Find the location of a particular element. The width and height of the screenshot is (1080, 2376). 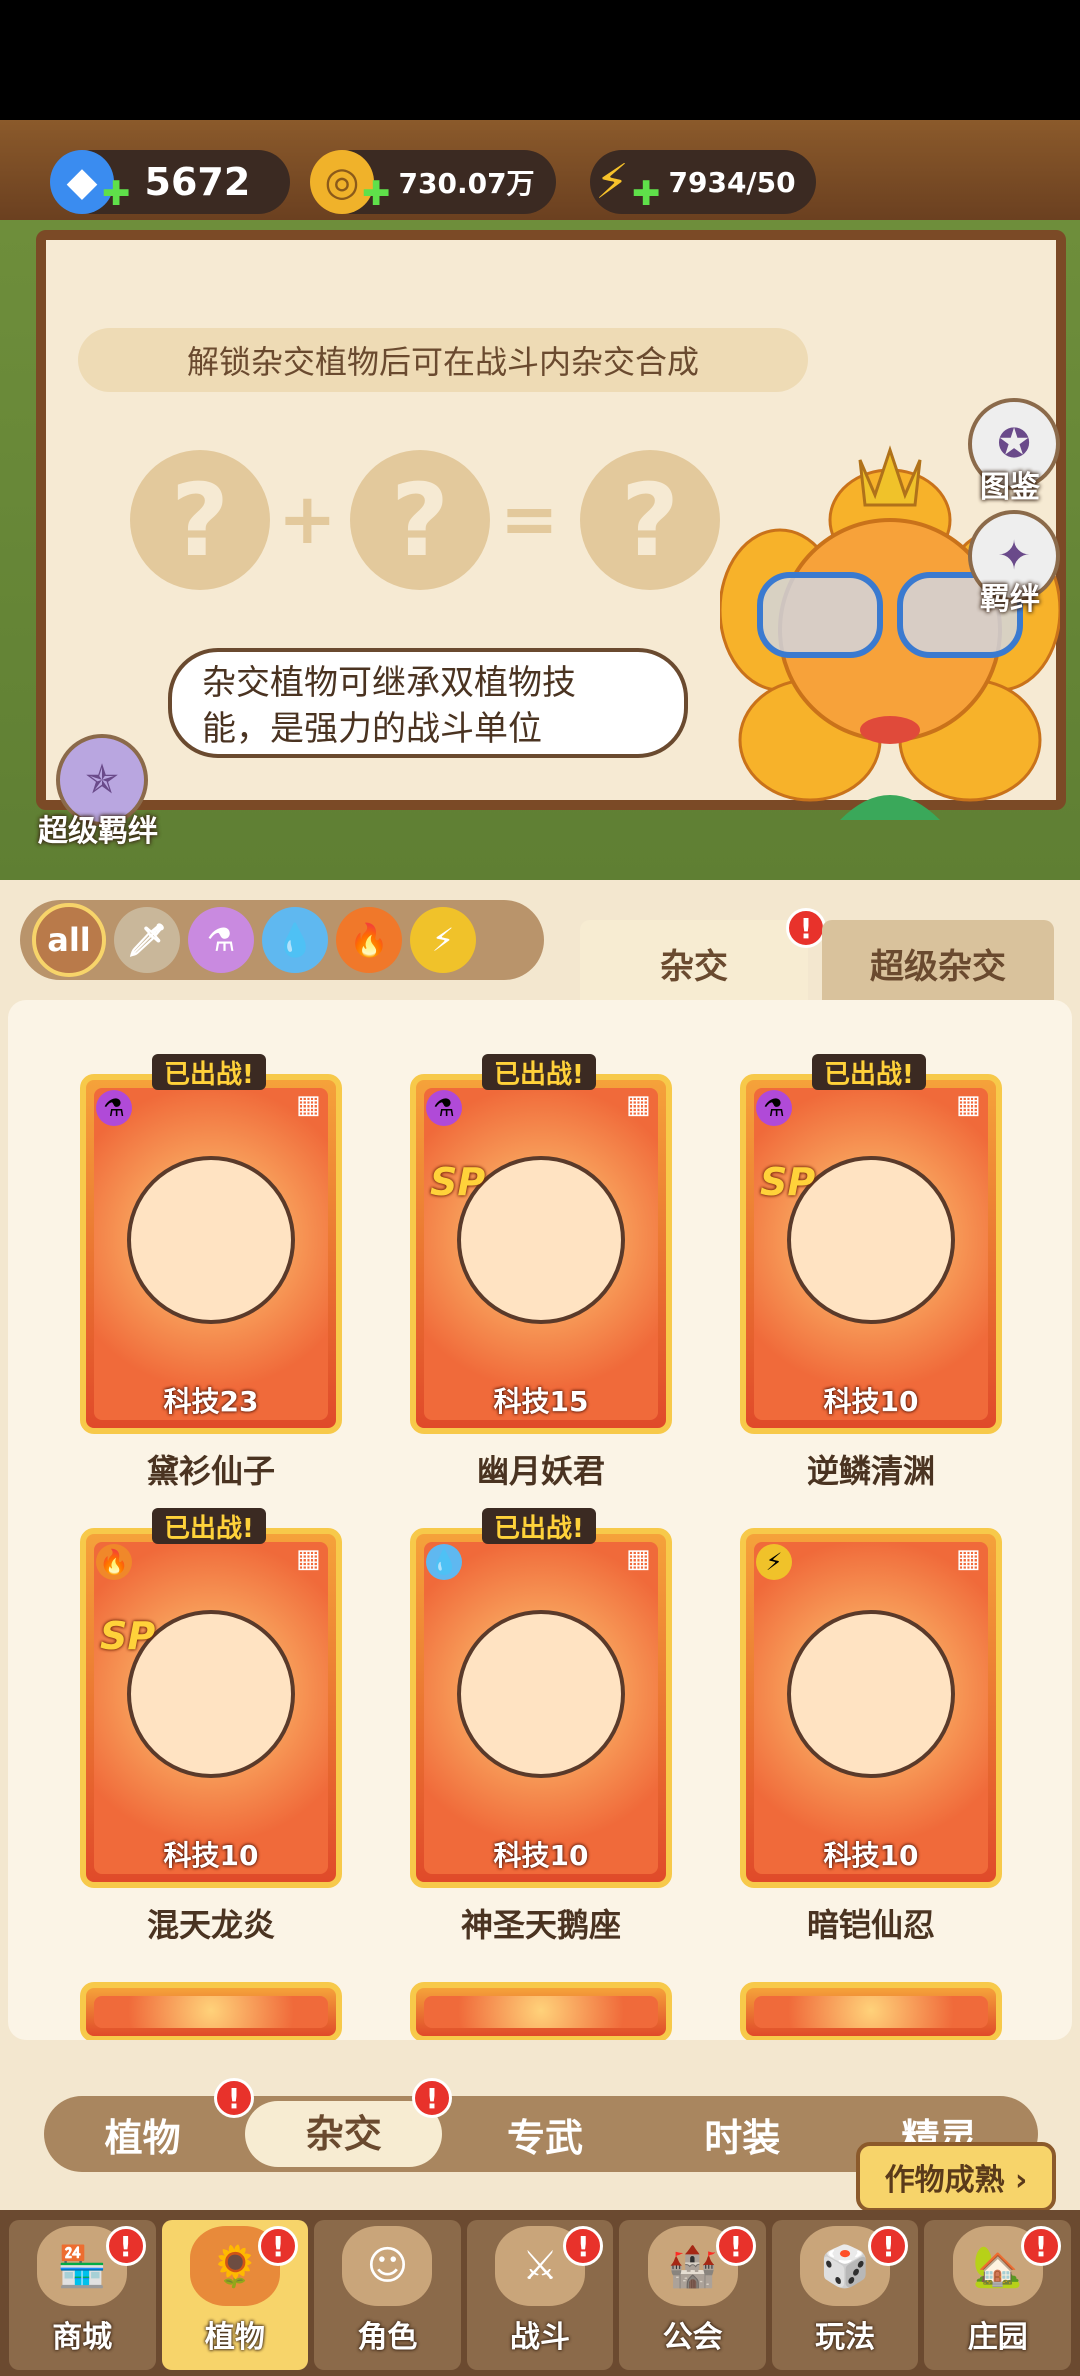

element-filter-bar: all 🗡 ⚗ 💧 🔥 ⚡ is located at coordinates (282, 940).